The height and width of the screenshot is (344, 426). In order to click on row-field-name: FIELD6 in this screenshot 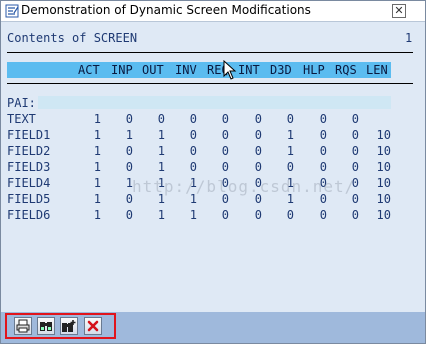, I will do `click(29, 215)`.